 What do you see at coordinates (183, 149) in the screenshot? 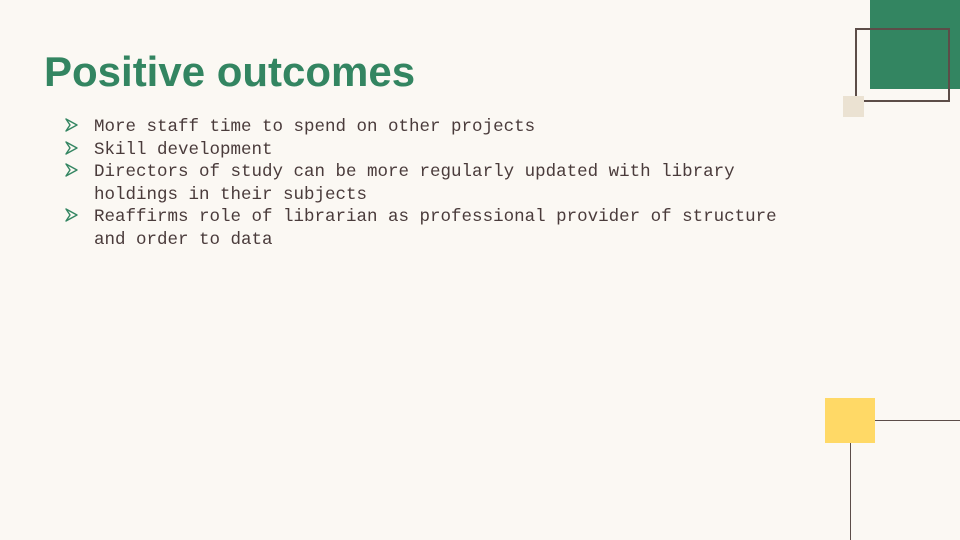
I see `bullet-text: Skill development` at bounding box center [183, 149].